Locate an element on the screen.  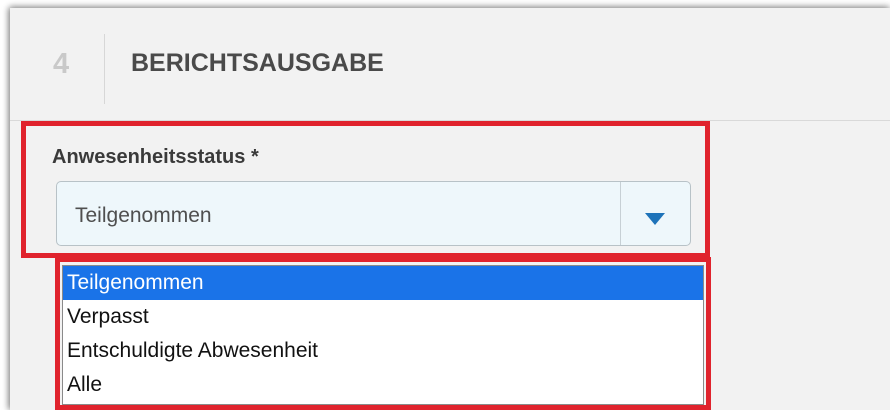
select-divider is located at coordinates (620, 213).